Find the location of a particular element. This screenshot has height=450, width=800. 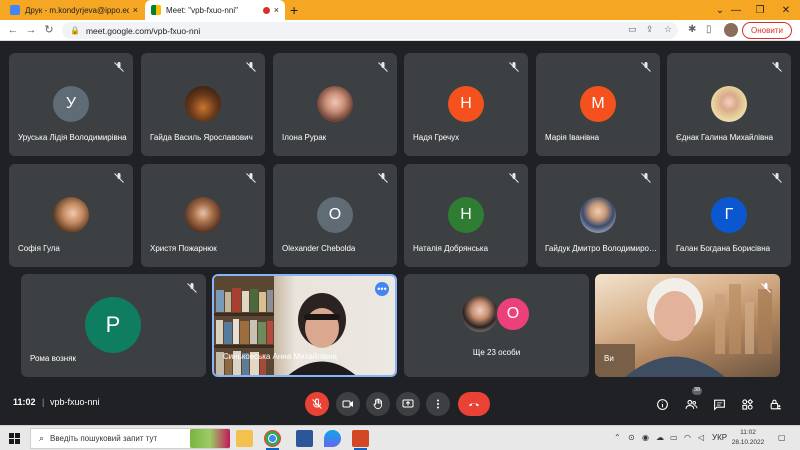

participant-tile: O Olexander Chebolda is located at coordinates (335, 215).